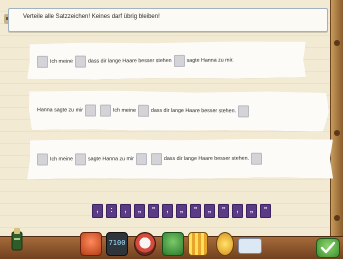 This screenshot has width=343, height=259. Describe the element at coordinates (91, 244) in the screenshot. I see `stop-icon` at that location.